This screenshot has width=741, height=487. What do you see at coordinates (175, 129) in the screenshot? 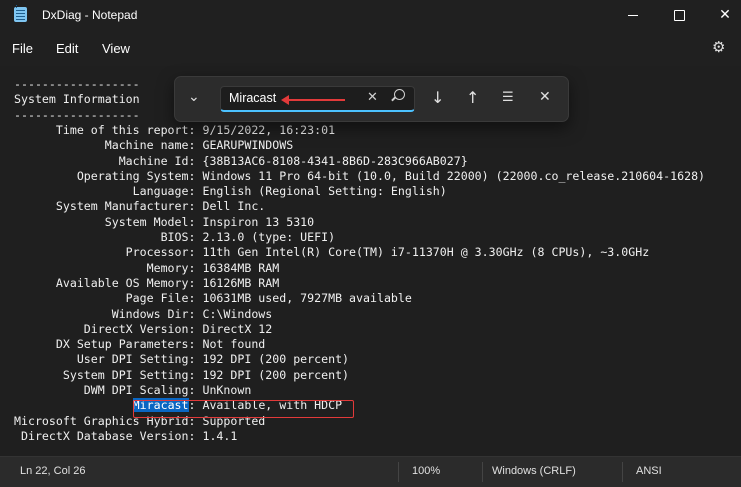
I see `text-line: Time of this report: 9/15/2022, 16:23:01` at bounding box center [175, 129].